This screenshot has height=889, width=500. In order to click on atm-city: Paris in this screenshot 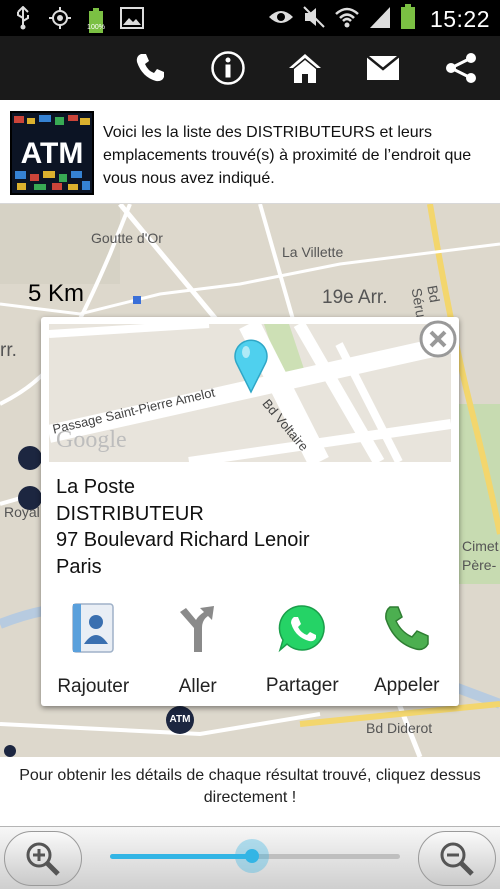, I will do `click(79, 566)`.